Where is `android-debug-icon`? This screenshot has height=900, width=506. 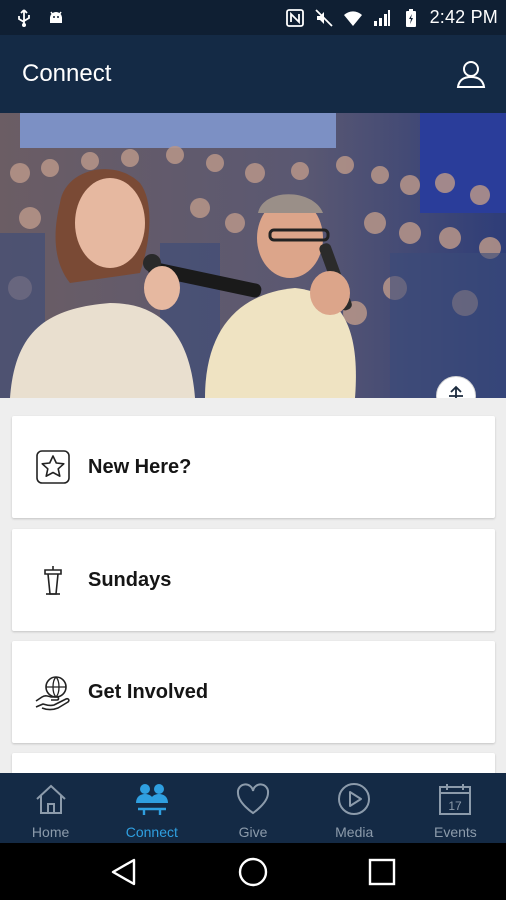
android-debug-icon is located at coordinates (56, 17).